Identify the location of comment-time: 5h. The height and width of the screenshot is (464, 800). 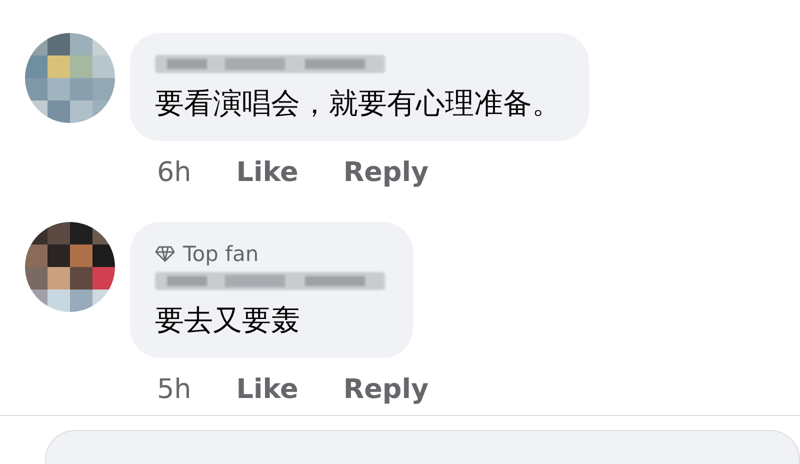
(174, 389).